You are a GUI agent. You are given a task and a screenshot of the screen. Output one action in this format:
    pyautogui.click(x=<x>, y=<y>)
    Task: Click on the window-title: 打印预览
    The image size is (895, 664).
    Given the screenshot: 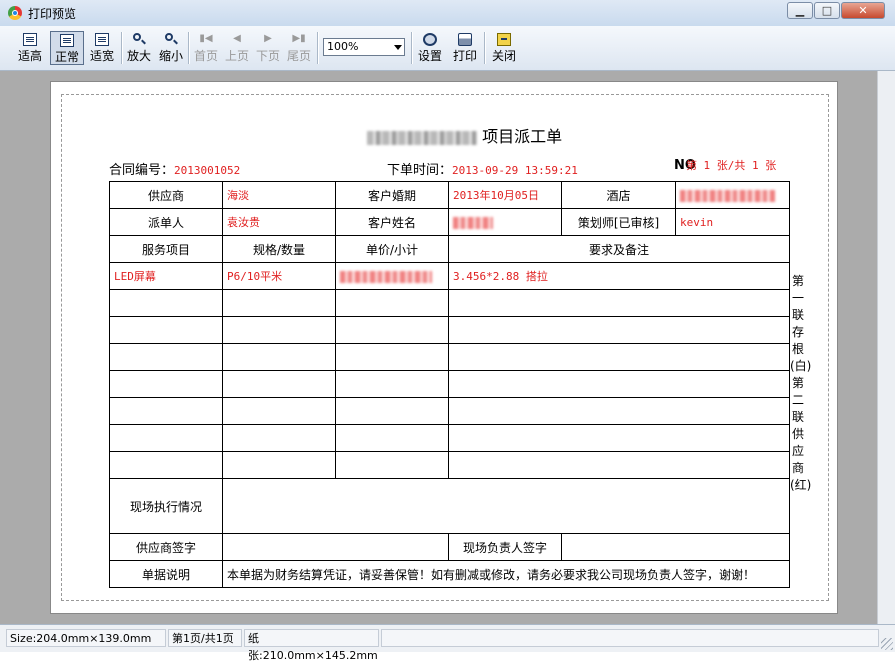 What is the action you would take?
    pyautogui.click(x=52, y=14)
    